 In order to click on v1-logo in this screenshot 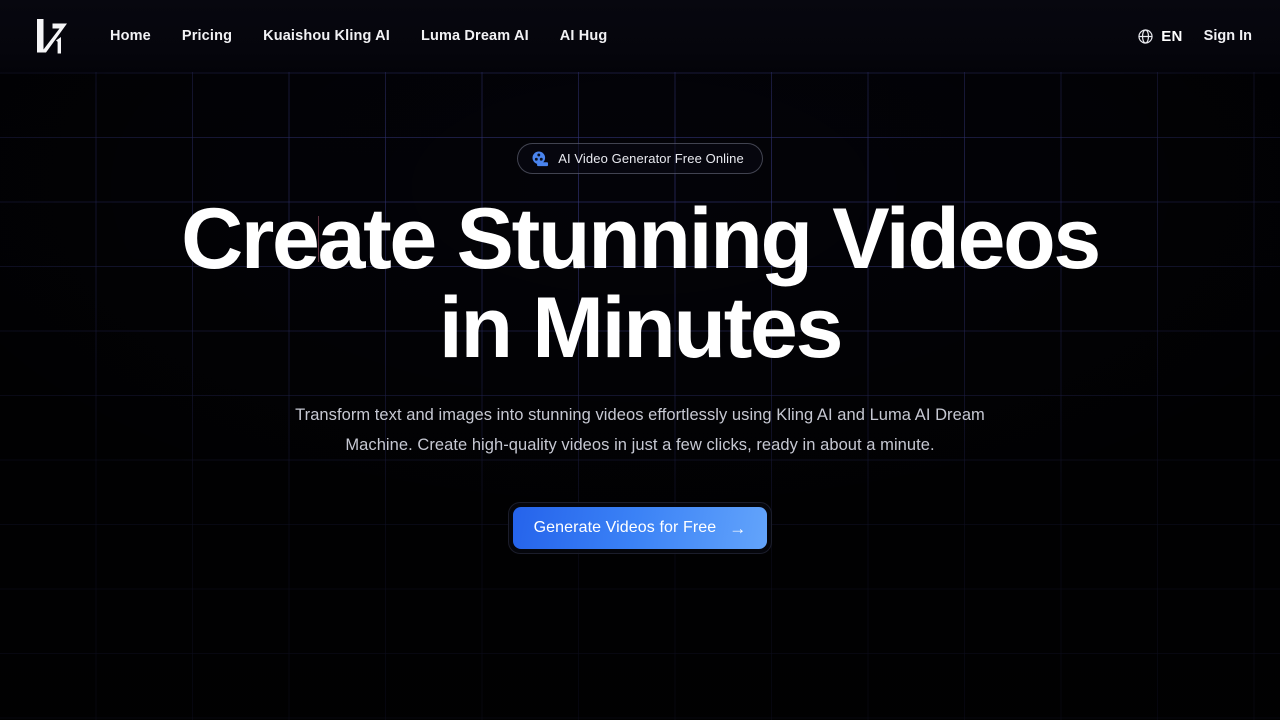, I will do `click(52, 36)`.